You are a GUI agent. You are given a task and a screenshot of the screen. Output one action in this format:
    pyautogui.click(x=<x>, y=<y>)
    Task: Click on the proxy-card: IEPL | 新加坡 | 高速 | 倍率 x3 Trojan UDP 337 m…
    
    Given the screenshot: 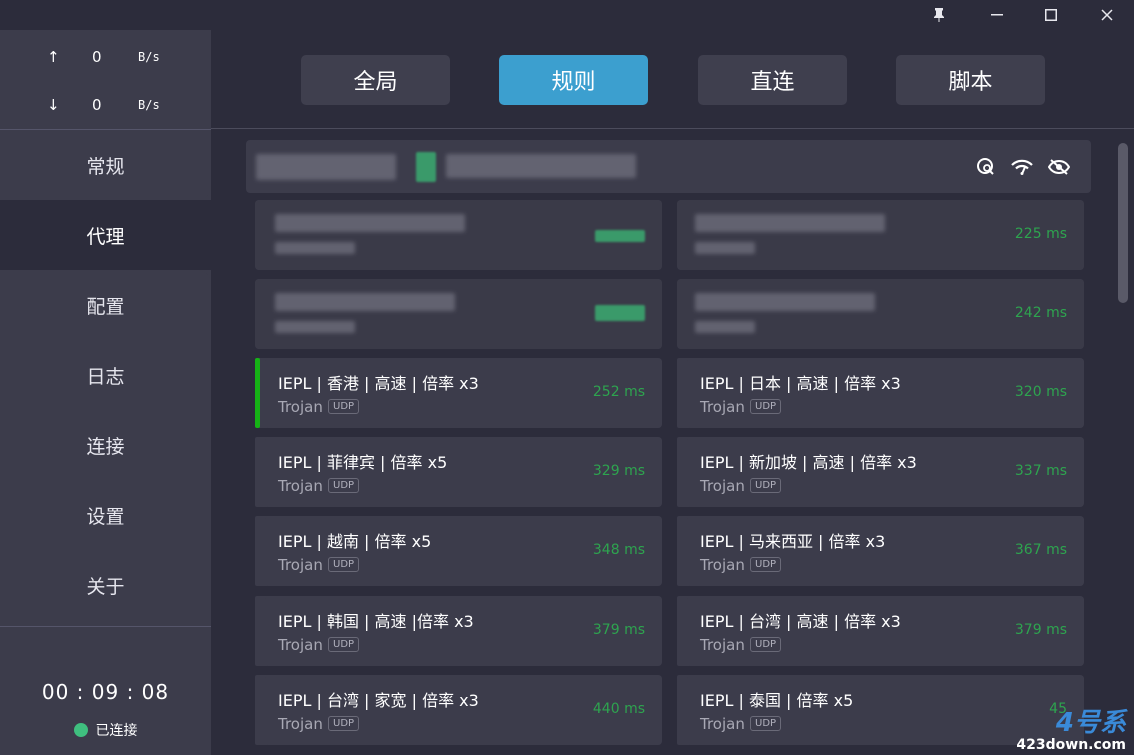 What is the action you would take?
    pyautogui.click(x=880, y=472)
    